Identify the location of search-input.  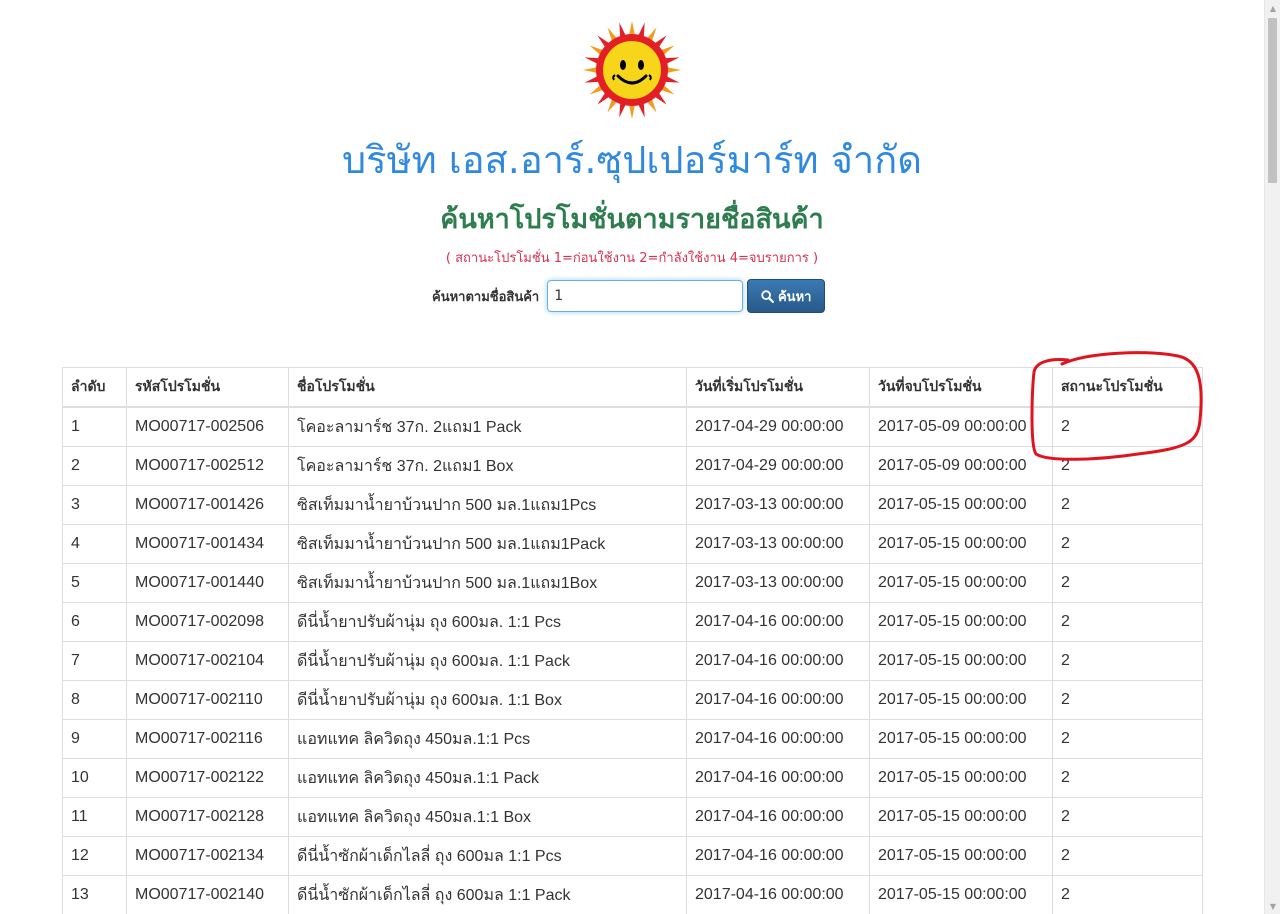
(645, 296).